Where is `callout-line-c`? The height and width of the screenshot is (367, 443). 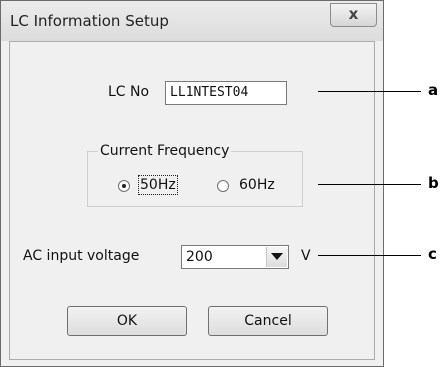 callout-line-c is located at coordinates (369, 255).